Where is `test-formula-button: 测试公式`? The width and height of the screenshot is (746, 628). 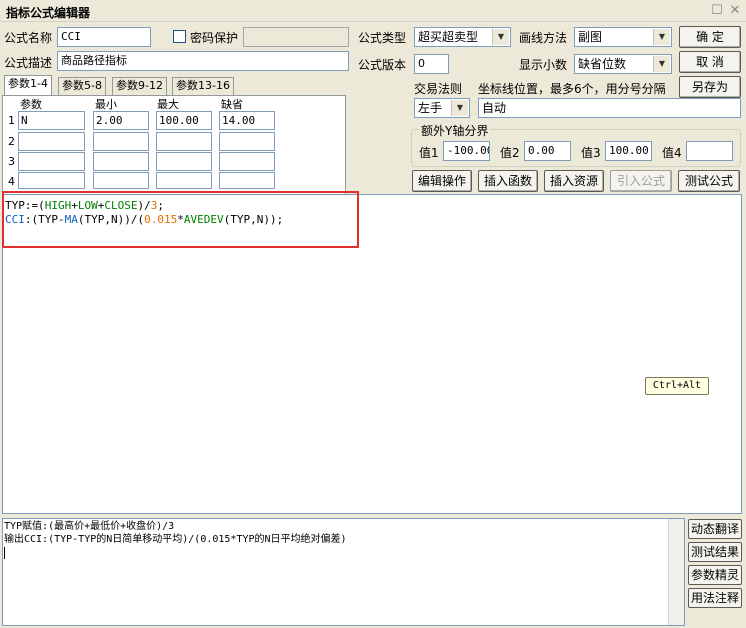 test-formula-button: 测试公式 is located at coordinates (709, 181).